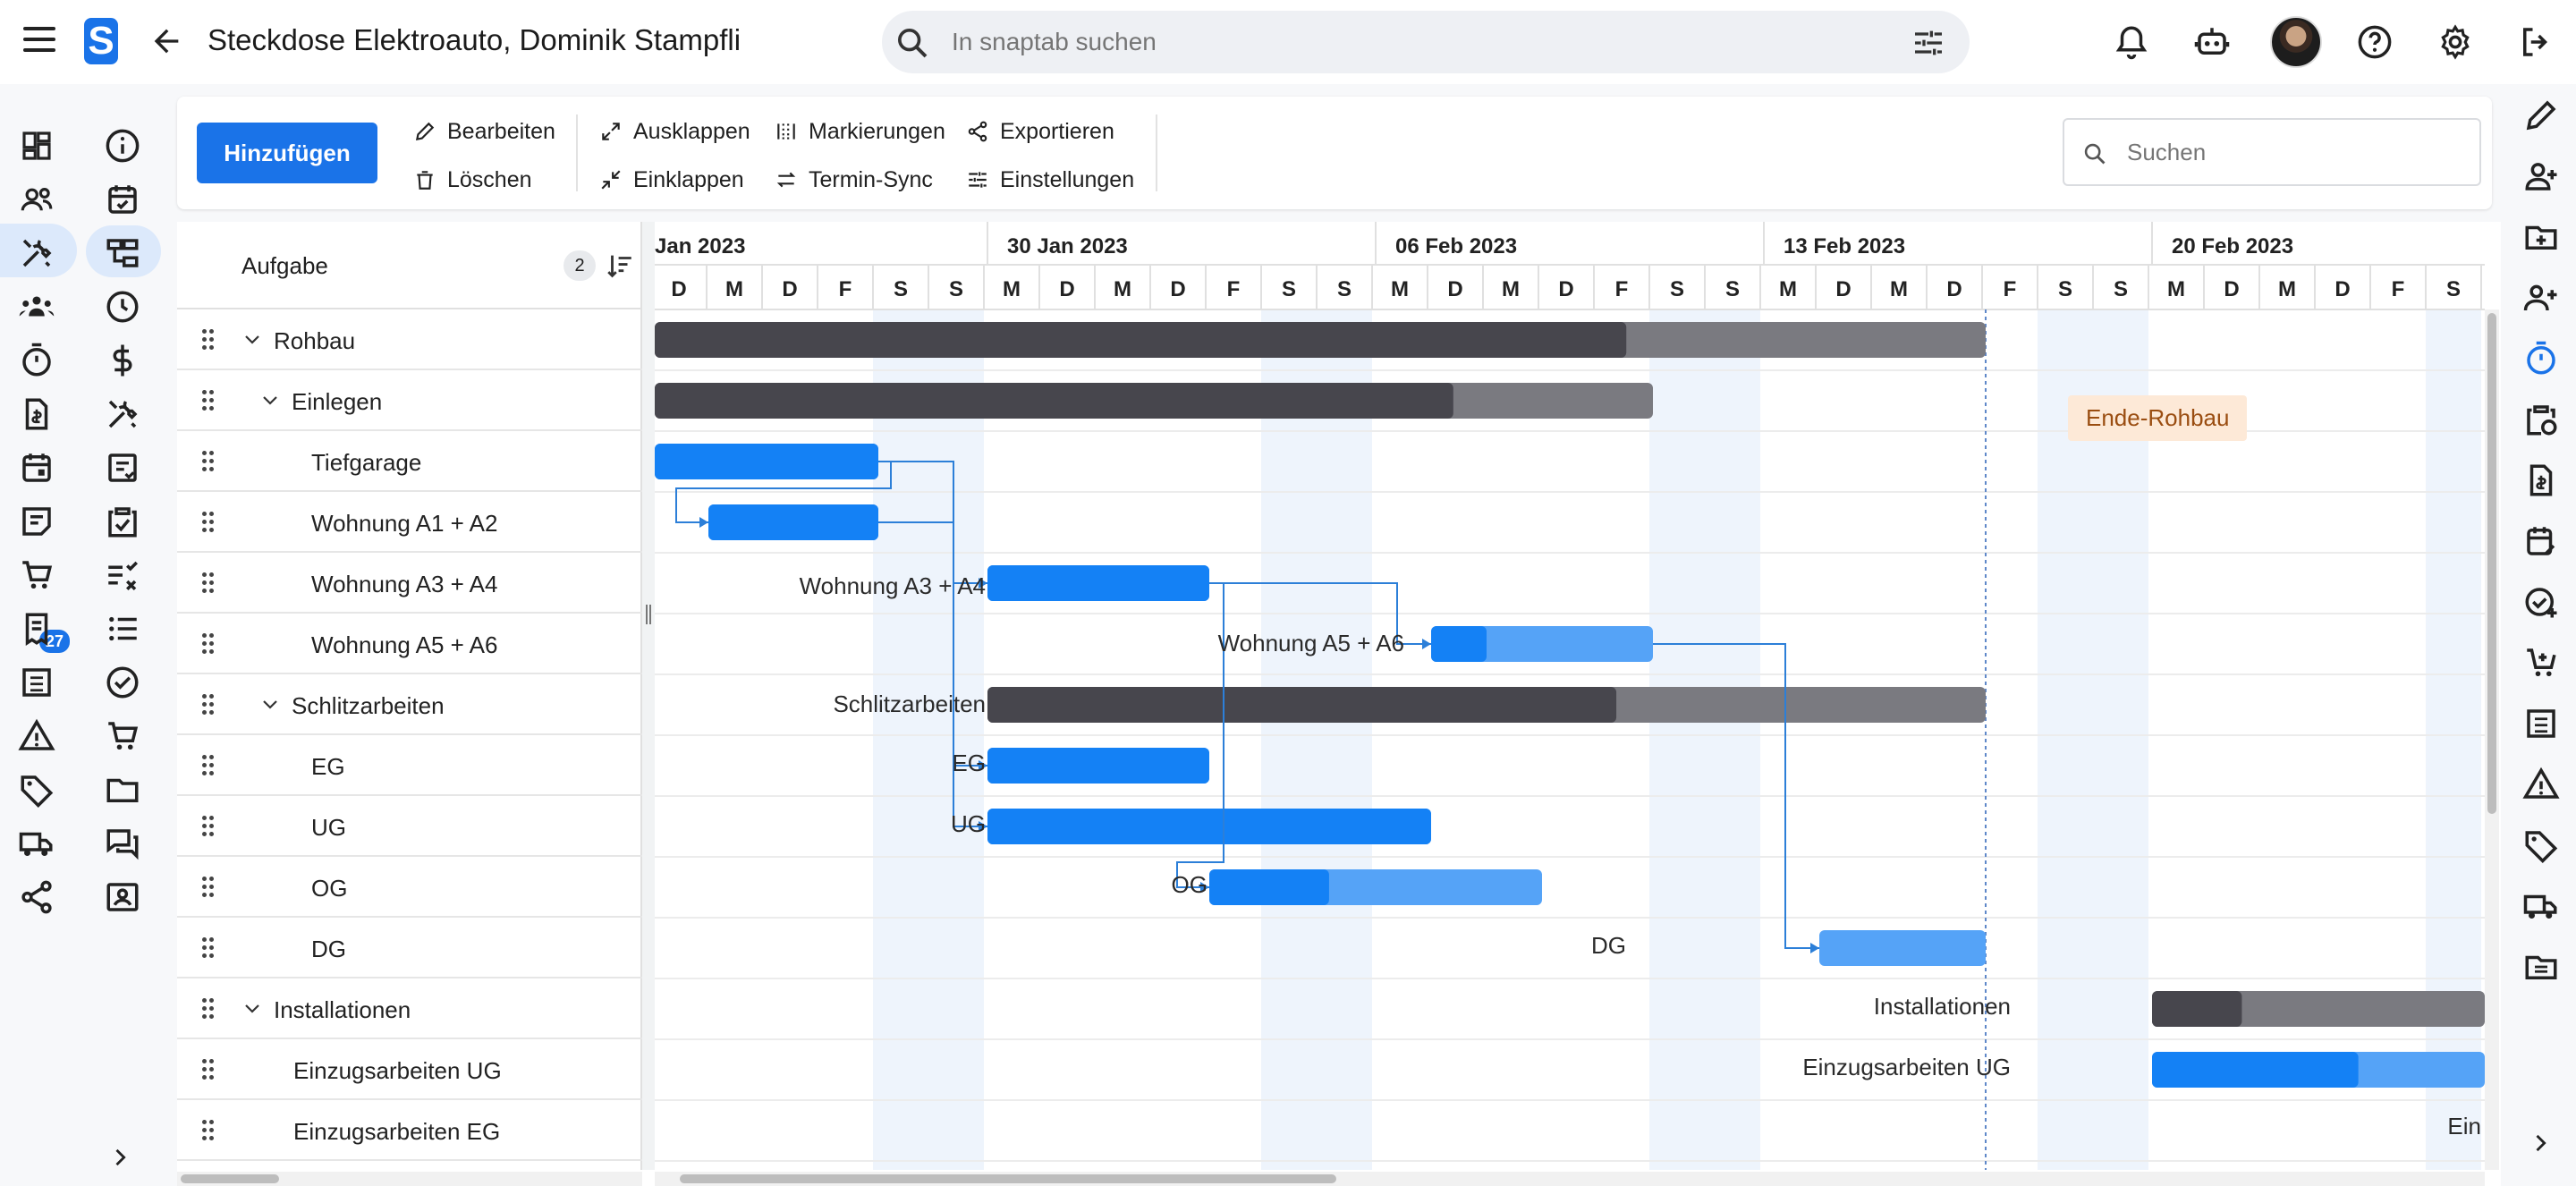 The width and height of the screenshot is (2576, 1186). Describe the element at coordinates (2375, 42) in the screenshot. I see `help-icon` at that location.